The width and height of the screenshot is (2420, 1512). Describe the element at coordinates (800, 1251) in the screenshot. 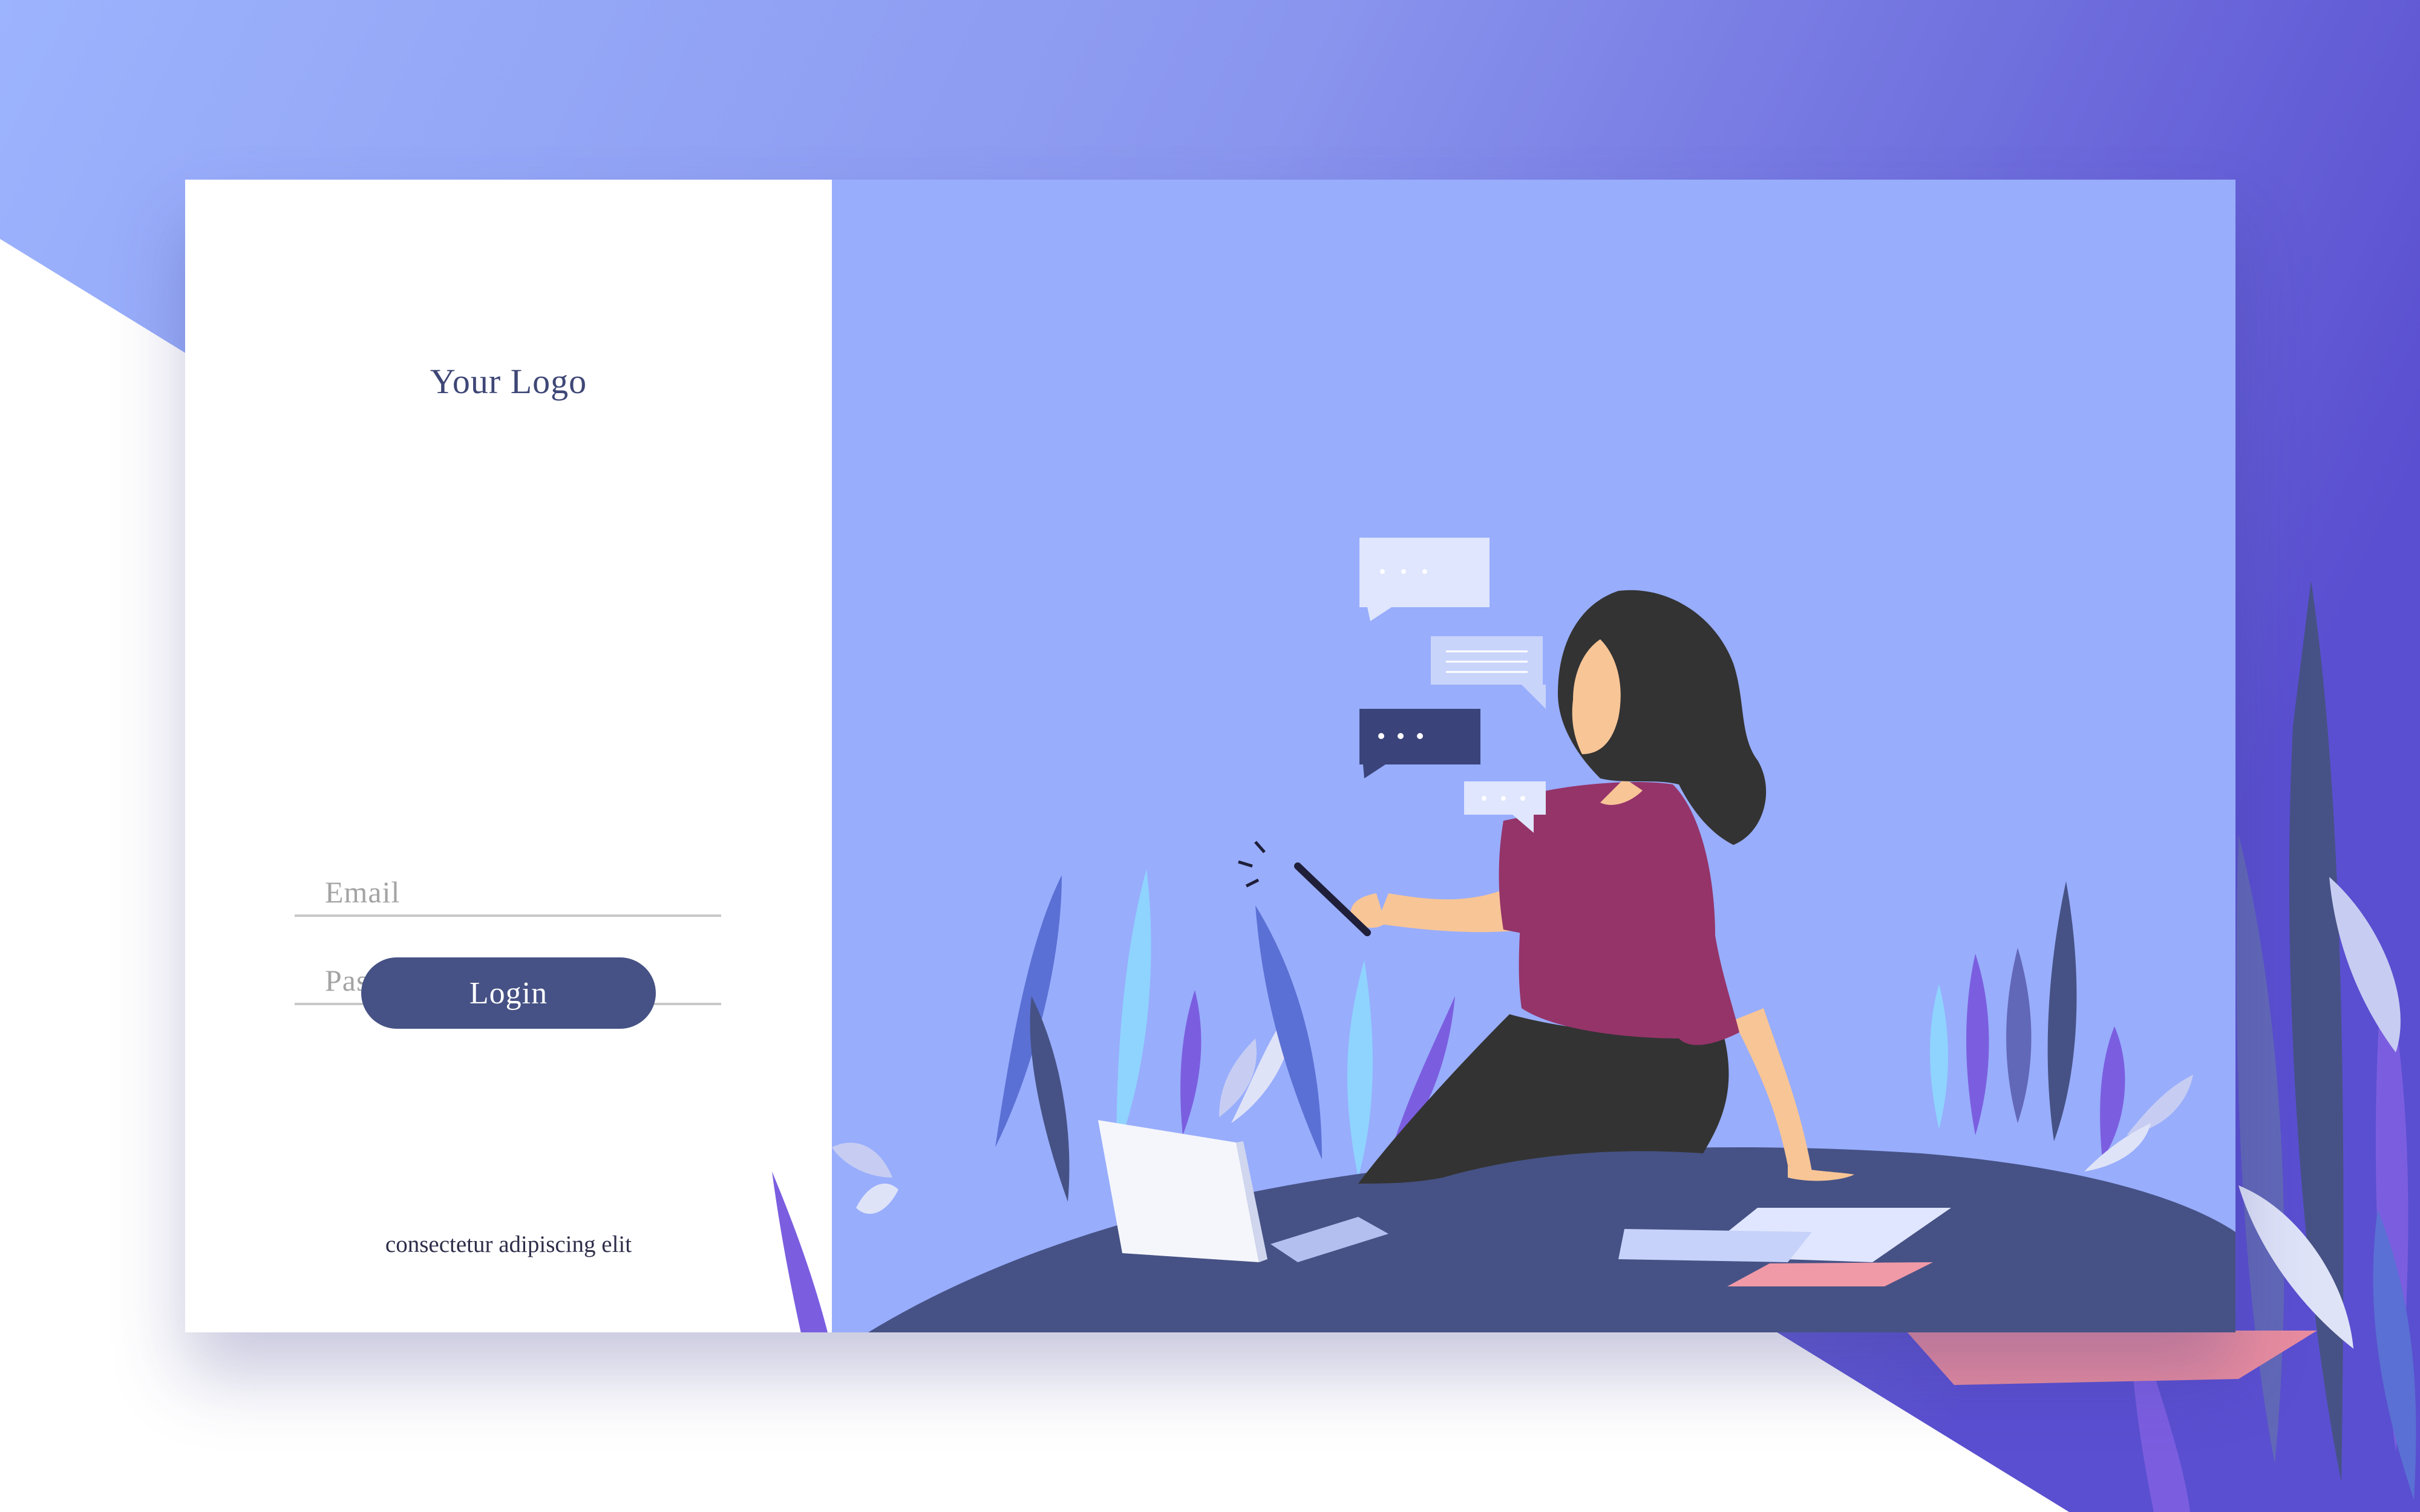

I see `boundary-leaves` at that location.